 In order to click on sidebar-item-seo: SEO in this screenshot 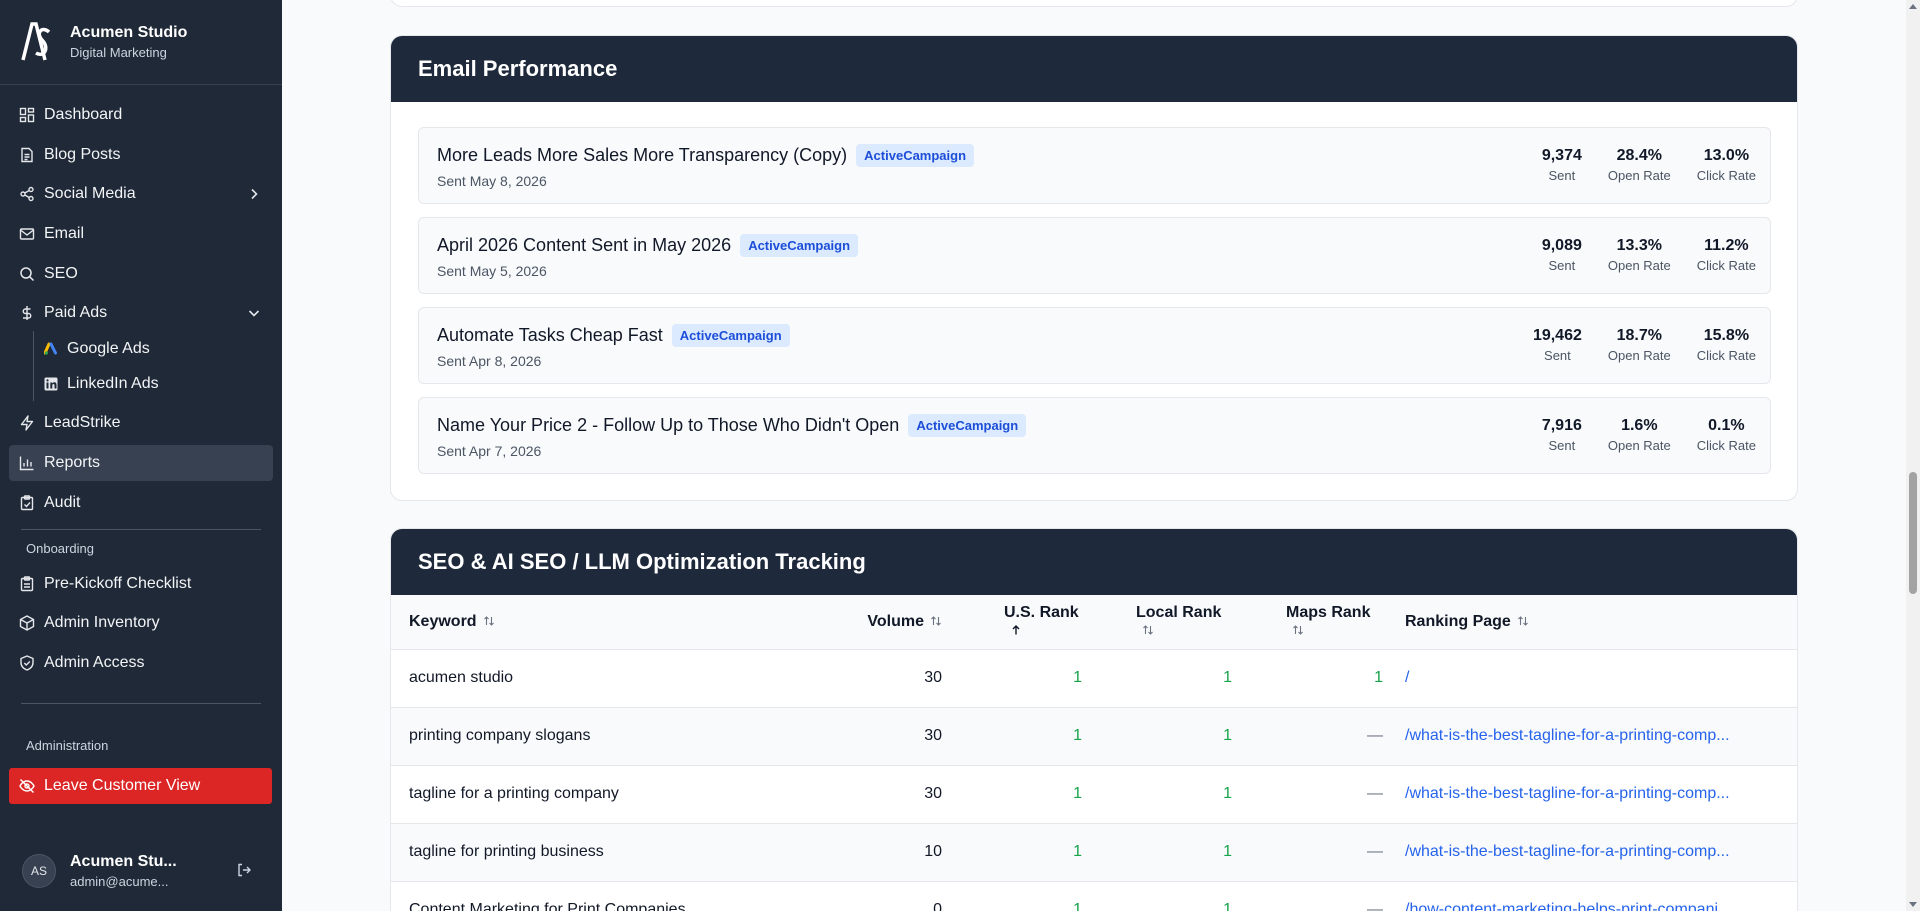, I will do `click(141, 274)`.